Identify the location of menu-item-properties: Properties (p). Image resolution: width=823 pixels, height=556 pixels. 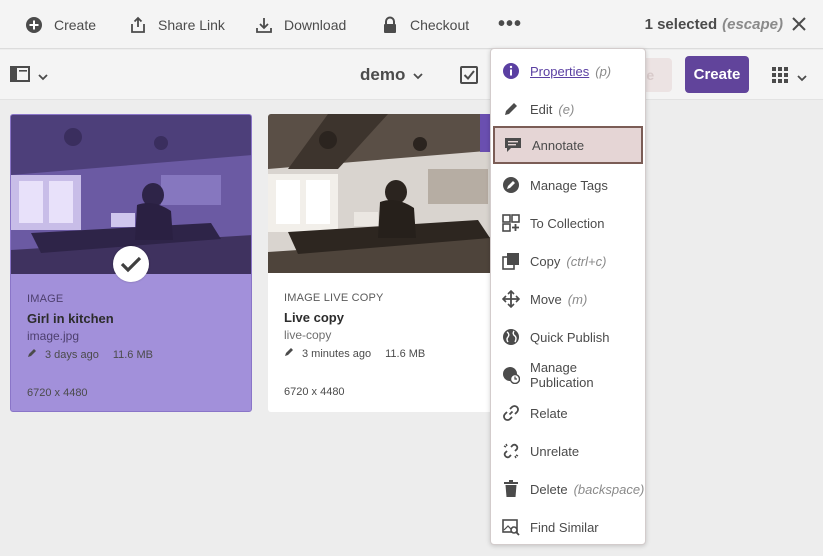
(568, 71).